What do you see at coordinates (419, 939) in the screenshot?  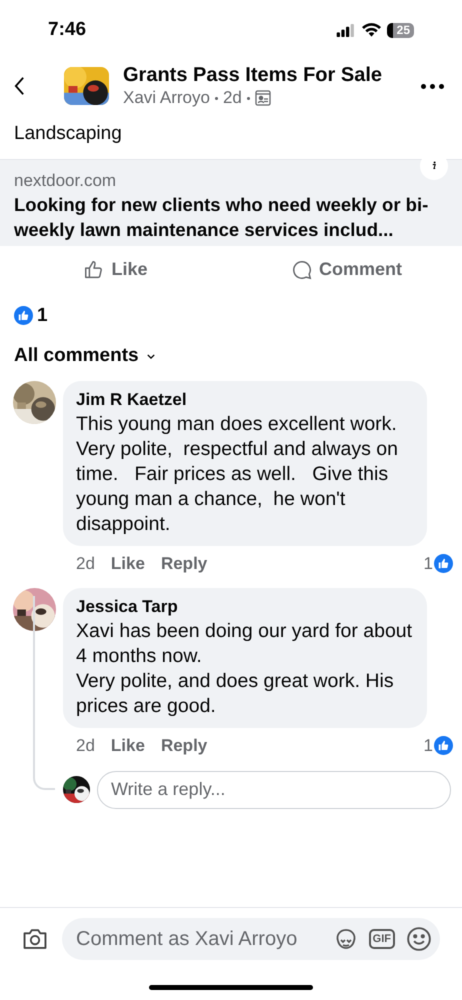 I see `emoji-icon` at bounding box center [419, 939].